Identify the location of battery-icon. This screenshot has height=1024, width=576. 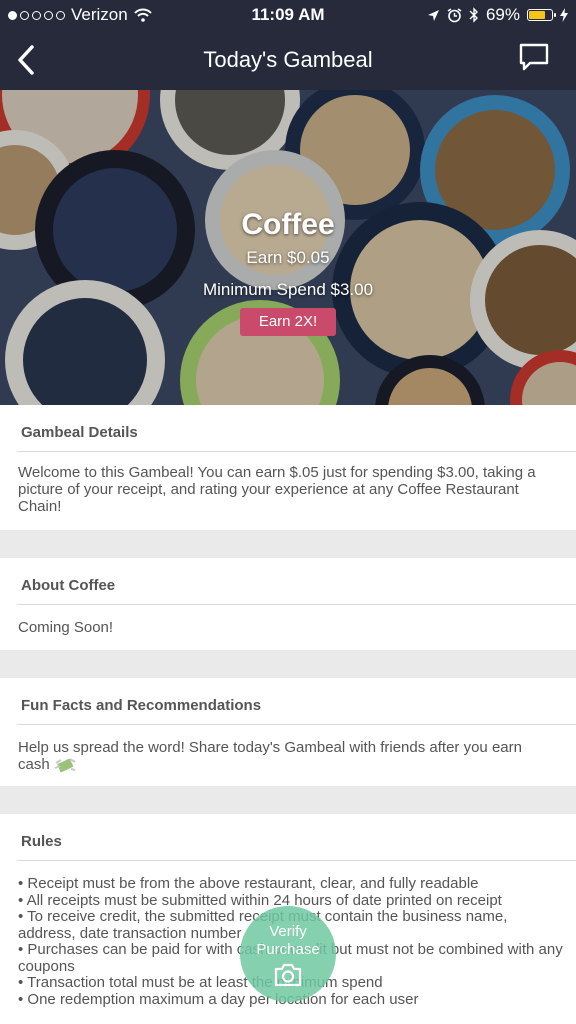
(541, 15).